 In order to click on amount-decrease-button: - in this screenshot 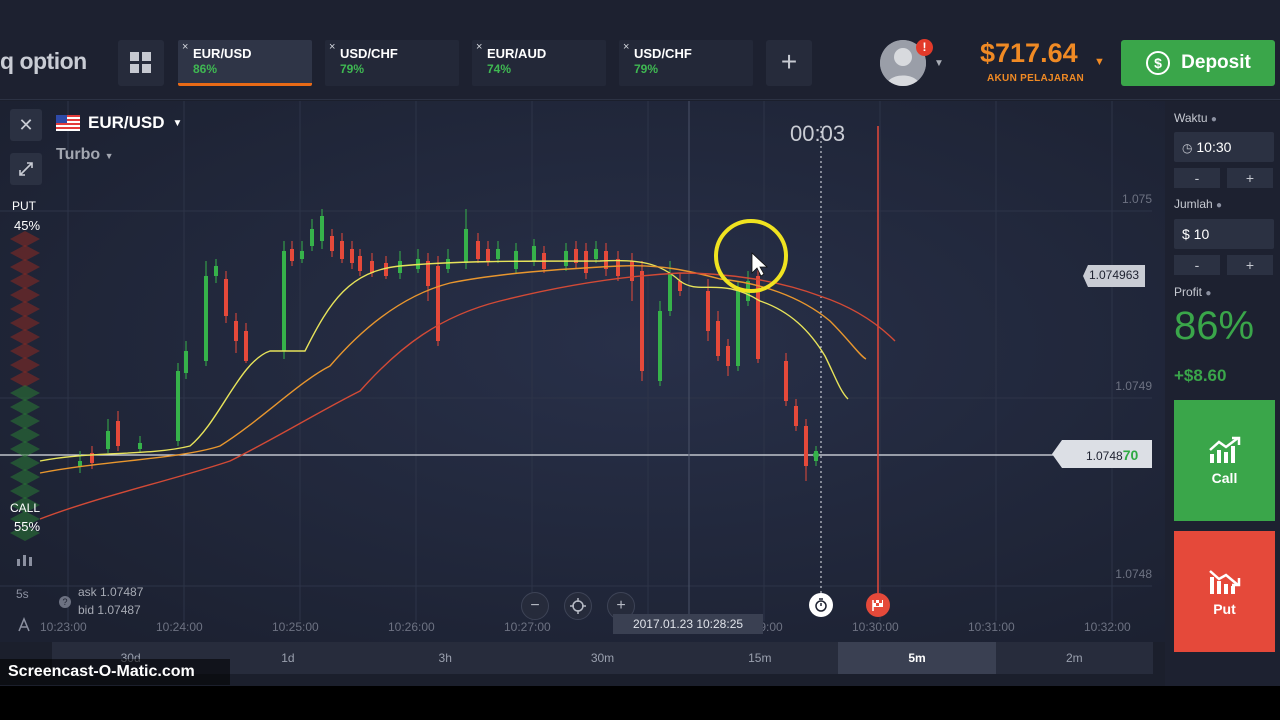, I will do `click(1197, 265)`.